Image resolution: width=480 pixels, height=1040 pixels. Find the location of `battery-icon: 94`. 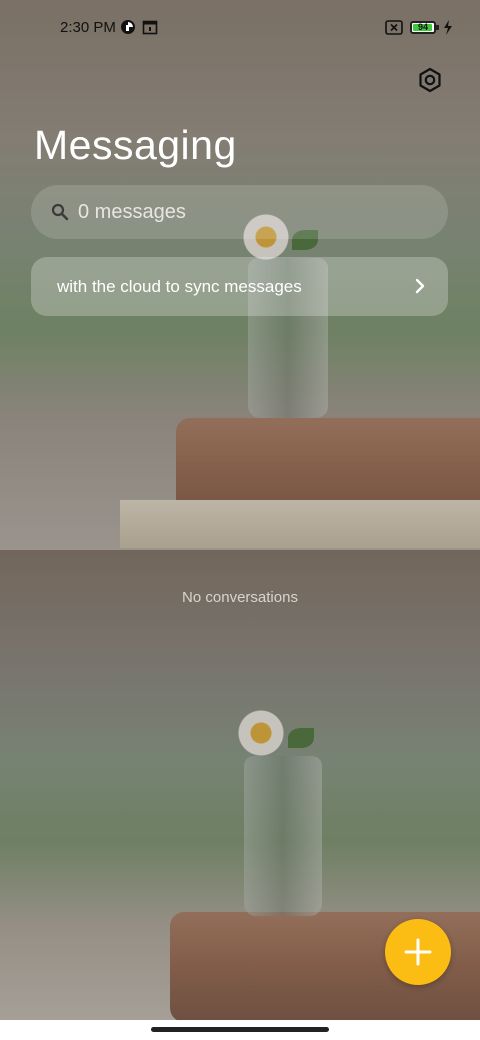

battery-icon: 94 is located at coordinates (423, 27).